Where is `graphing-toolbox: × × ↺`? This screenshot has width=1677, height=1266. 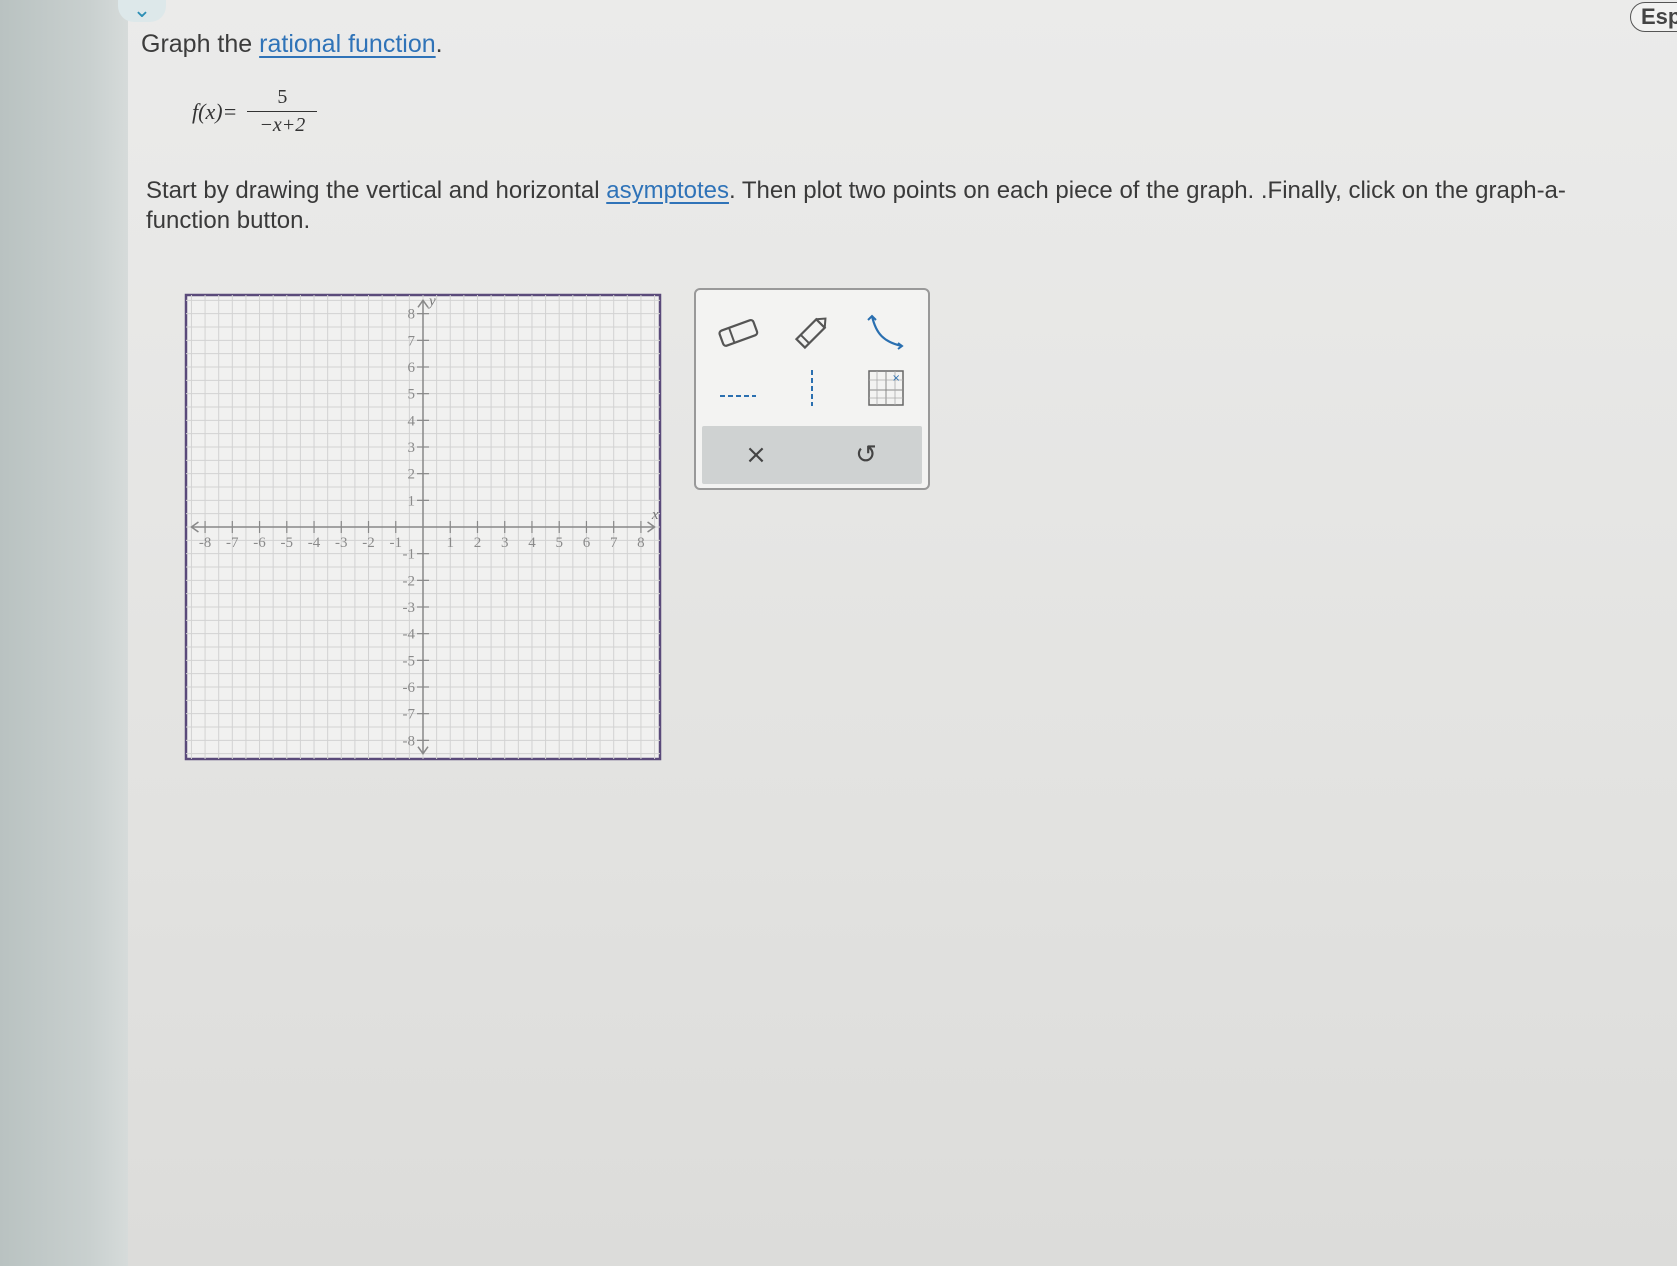 graphing-toolbox: × × ↺ is located at coordinates (812, 389).